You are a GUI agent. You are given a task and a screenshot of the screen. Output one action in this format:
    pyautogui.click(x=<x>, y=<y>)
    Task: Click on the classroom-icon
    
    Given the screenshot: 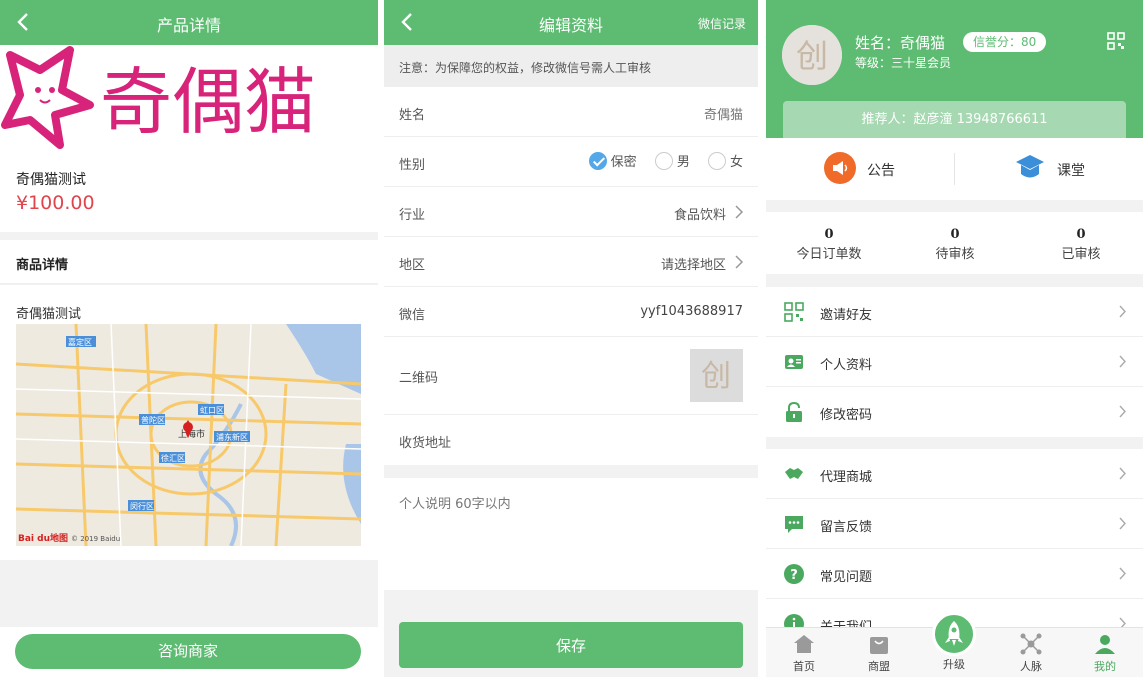 What is the action you would take?
    pyautogui.click(x=1030, y=166)
    